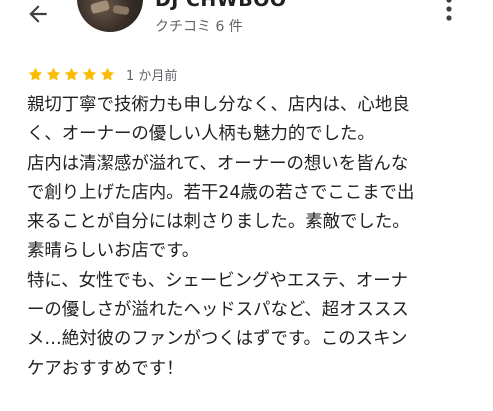 The height and width of the screenshot is (411, 493). What do you see at coordinates (113, 251) in the screenshot?
I see `review-text-line: 素晴らしいお店です。` at bounding box center [113, 251].